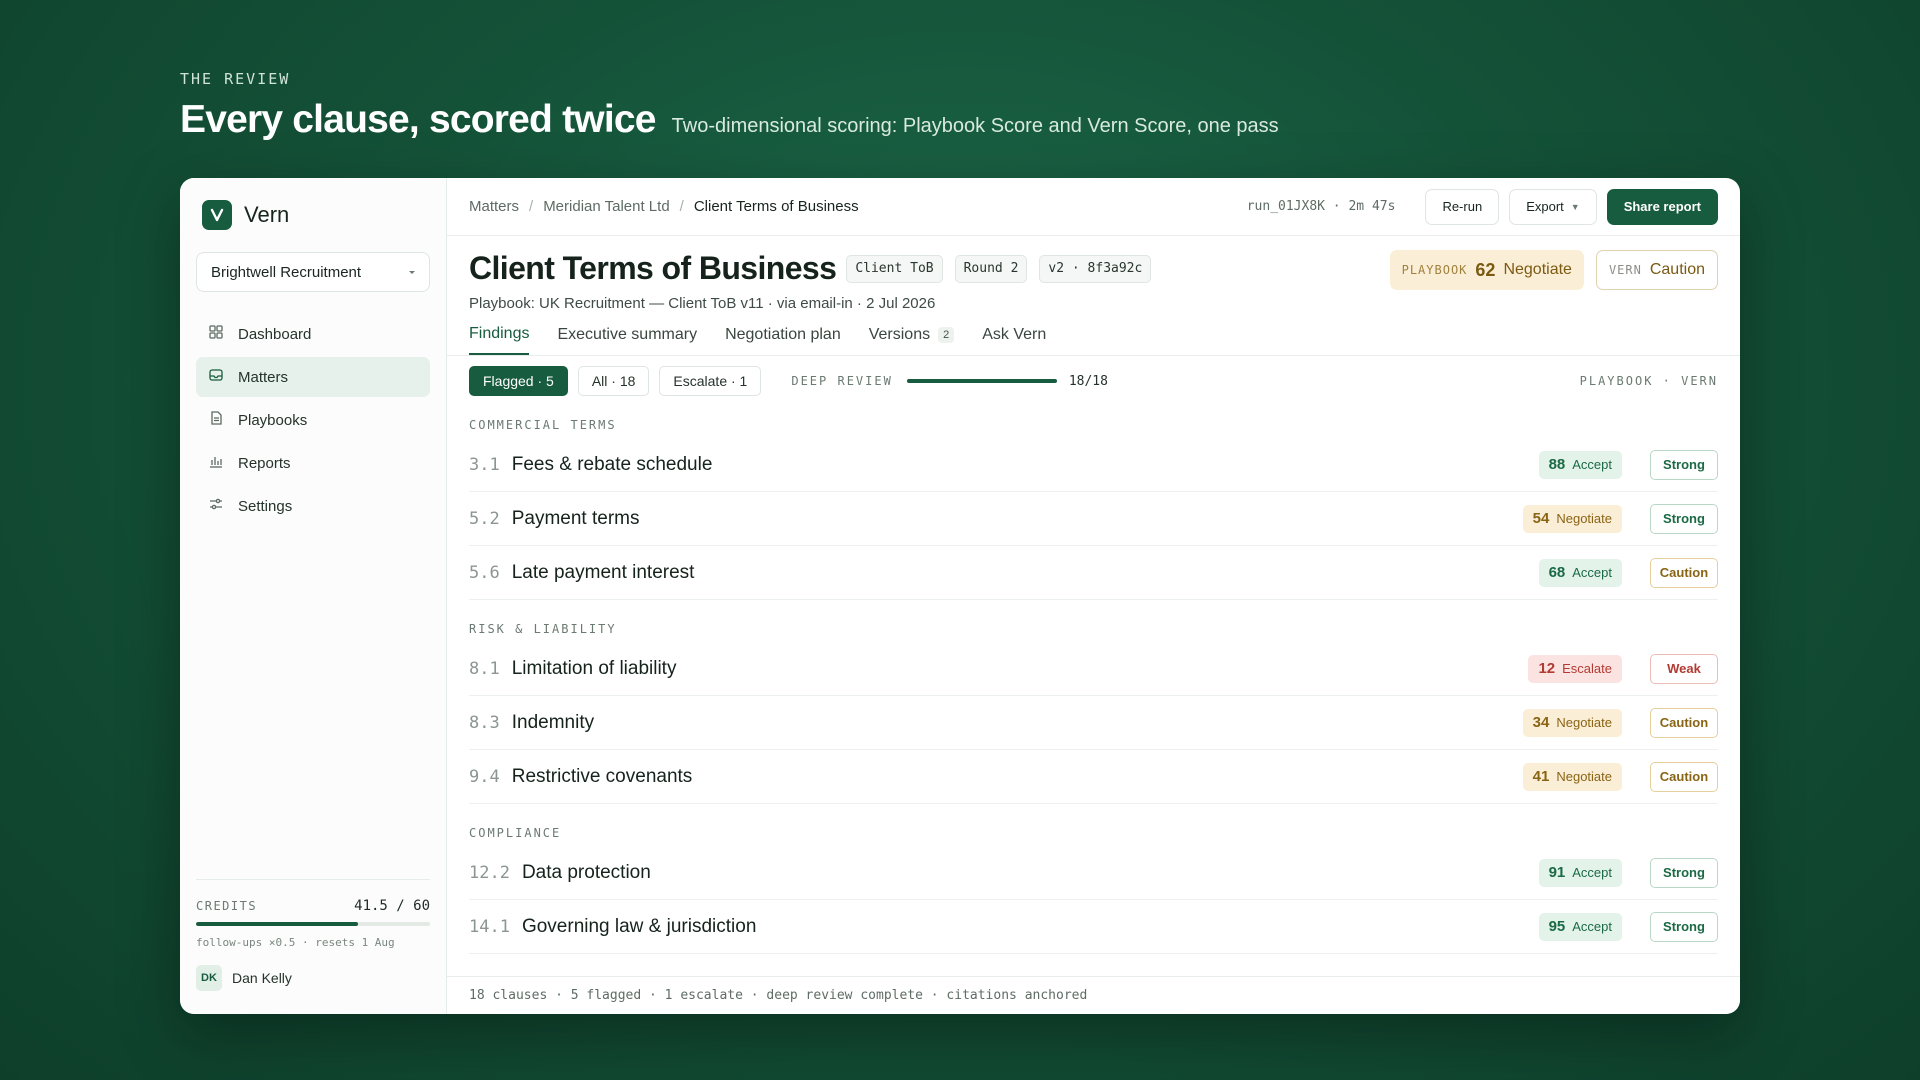 Image resolution: width=1920 pixels, height=1080 pixels. What do you see at coordinates (1580, 464) in the screenshot?
I see `playbook-score: 88 Accept` at bounding box center [1580, 464].